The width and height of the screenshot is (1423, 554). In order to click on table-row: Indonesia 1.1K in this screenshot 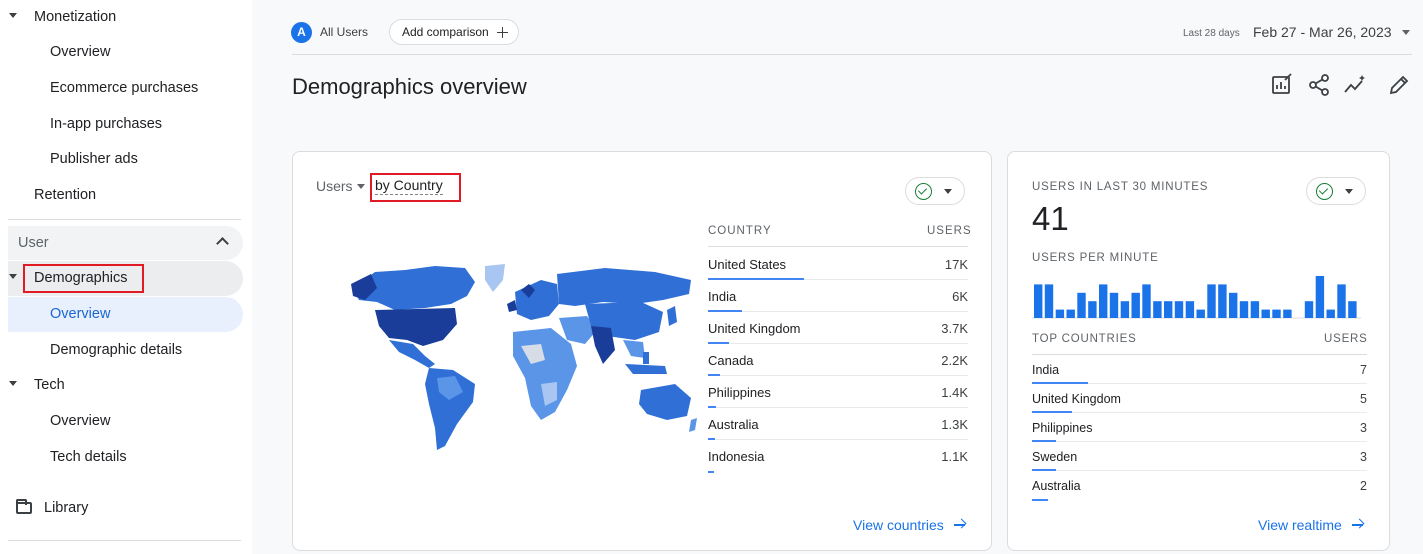, I will do `click(838, 456)`.